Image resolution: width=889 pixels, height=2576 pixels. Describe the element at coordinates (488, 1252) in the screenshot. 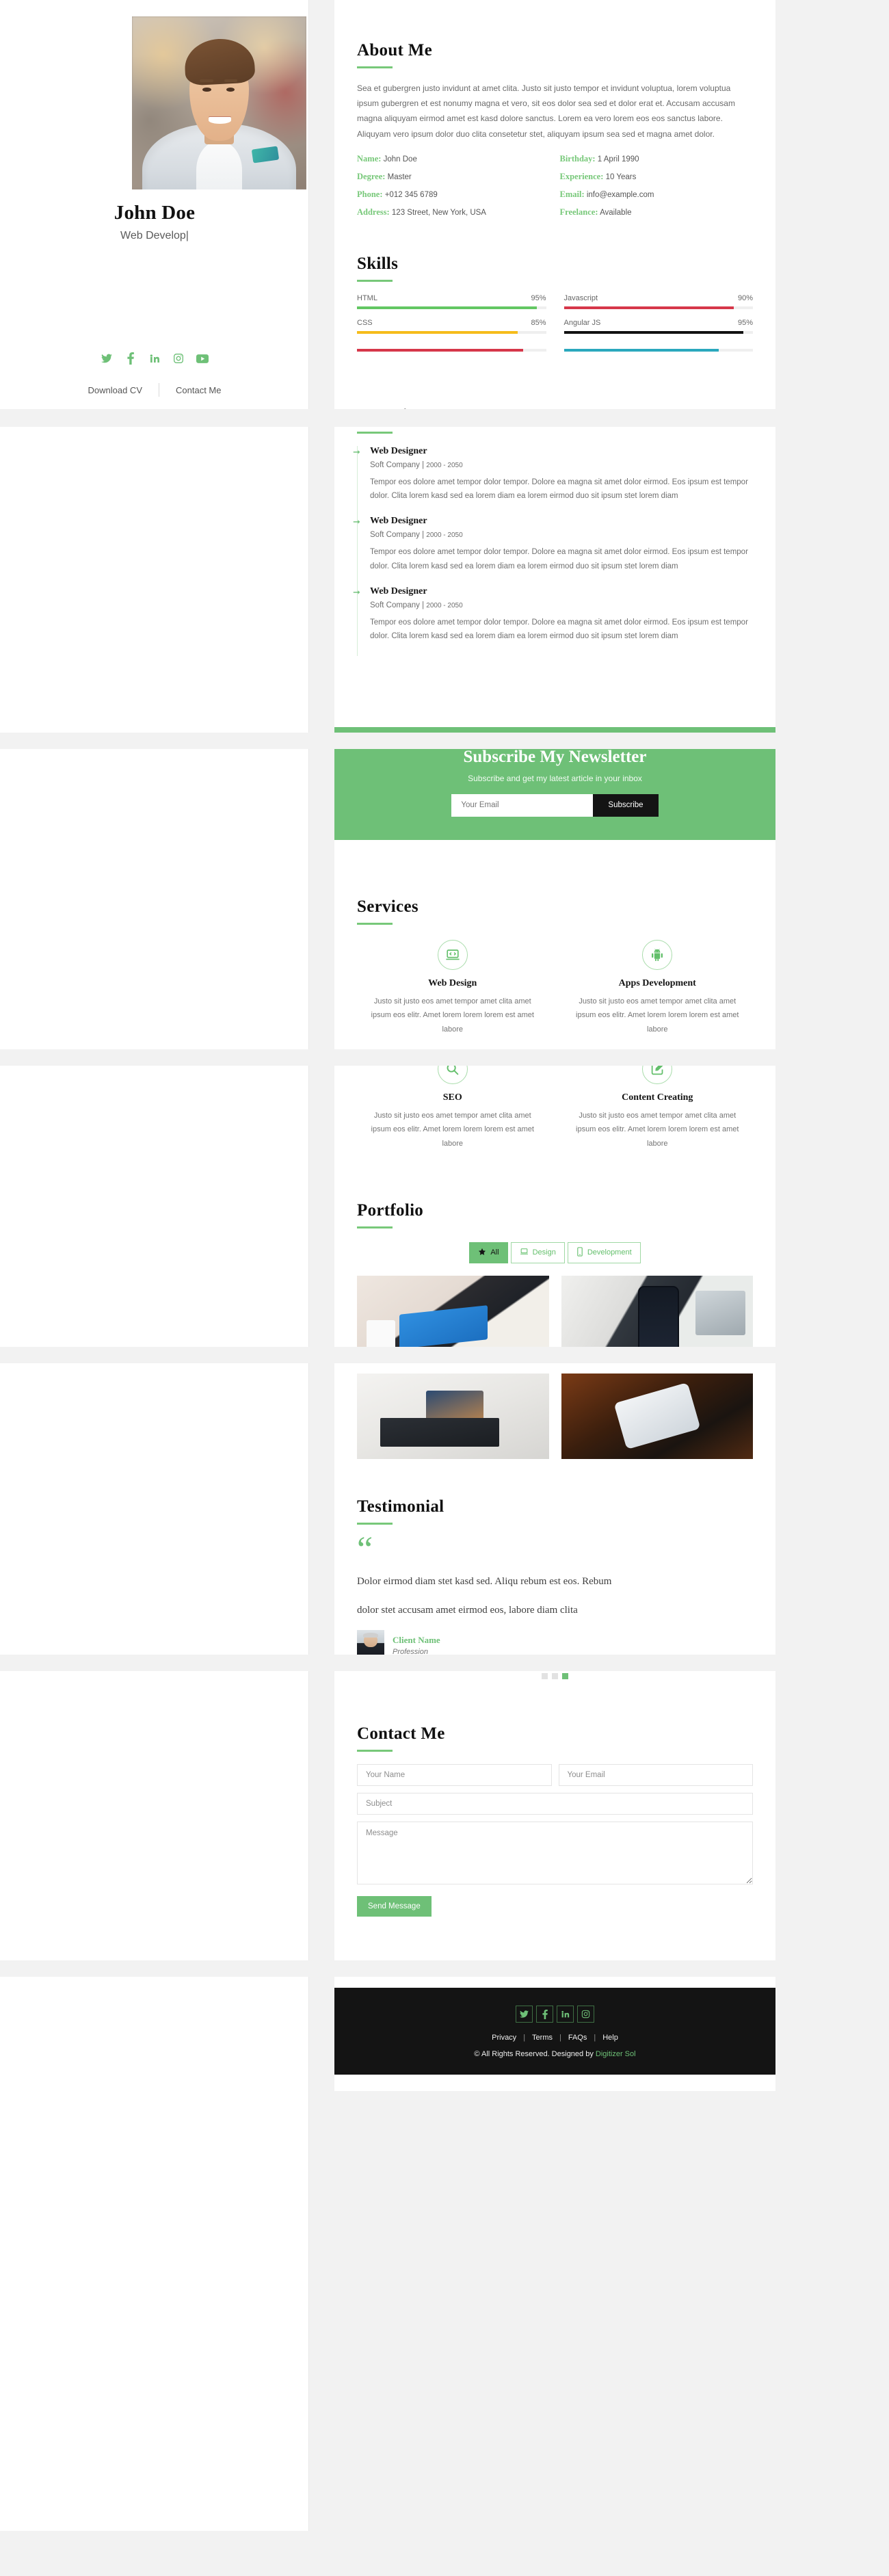

I see `portfolio-filter-all: All` at that location.